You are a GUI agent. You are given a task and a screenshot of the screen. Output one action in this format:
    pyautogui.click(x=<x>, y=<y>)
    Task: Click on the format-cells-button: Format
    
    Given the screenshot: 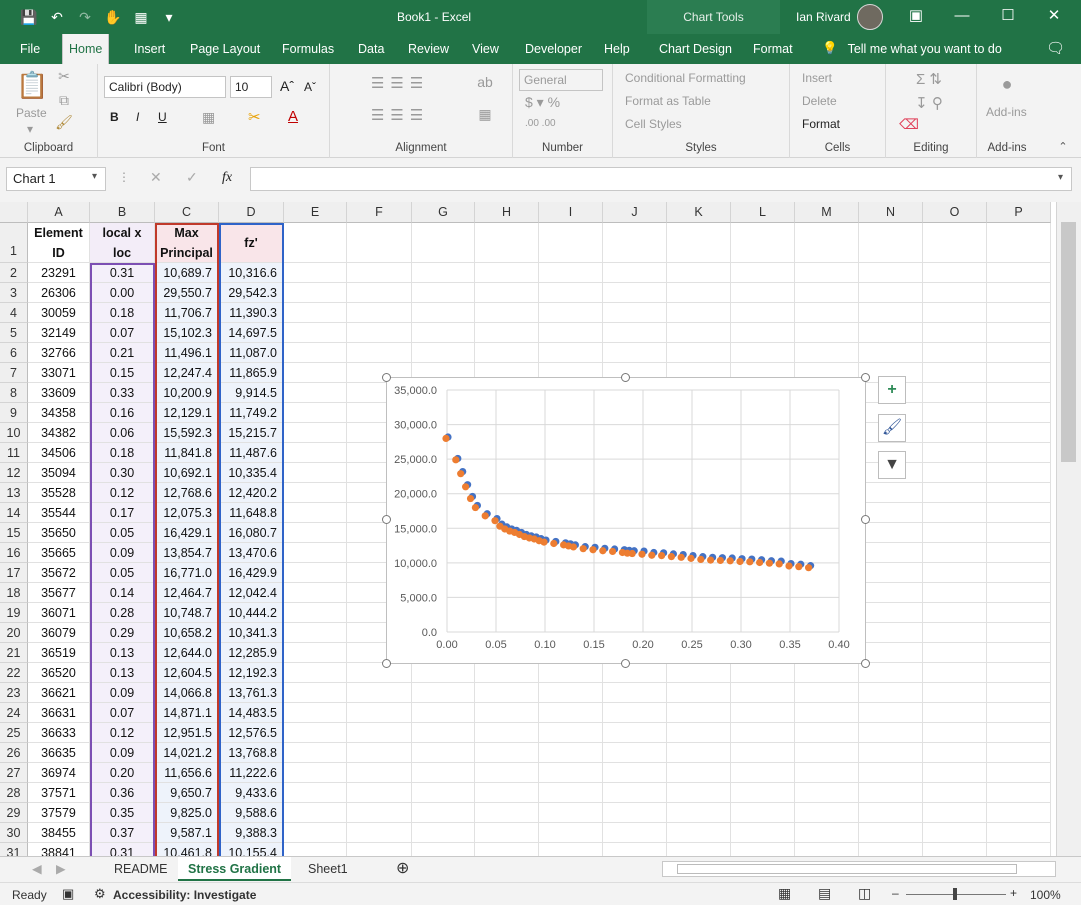 What is the action you would take?
    pyautogui.click(x=821, y=124)
    